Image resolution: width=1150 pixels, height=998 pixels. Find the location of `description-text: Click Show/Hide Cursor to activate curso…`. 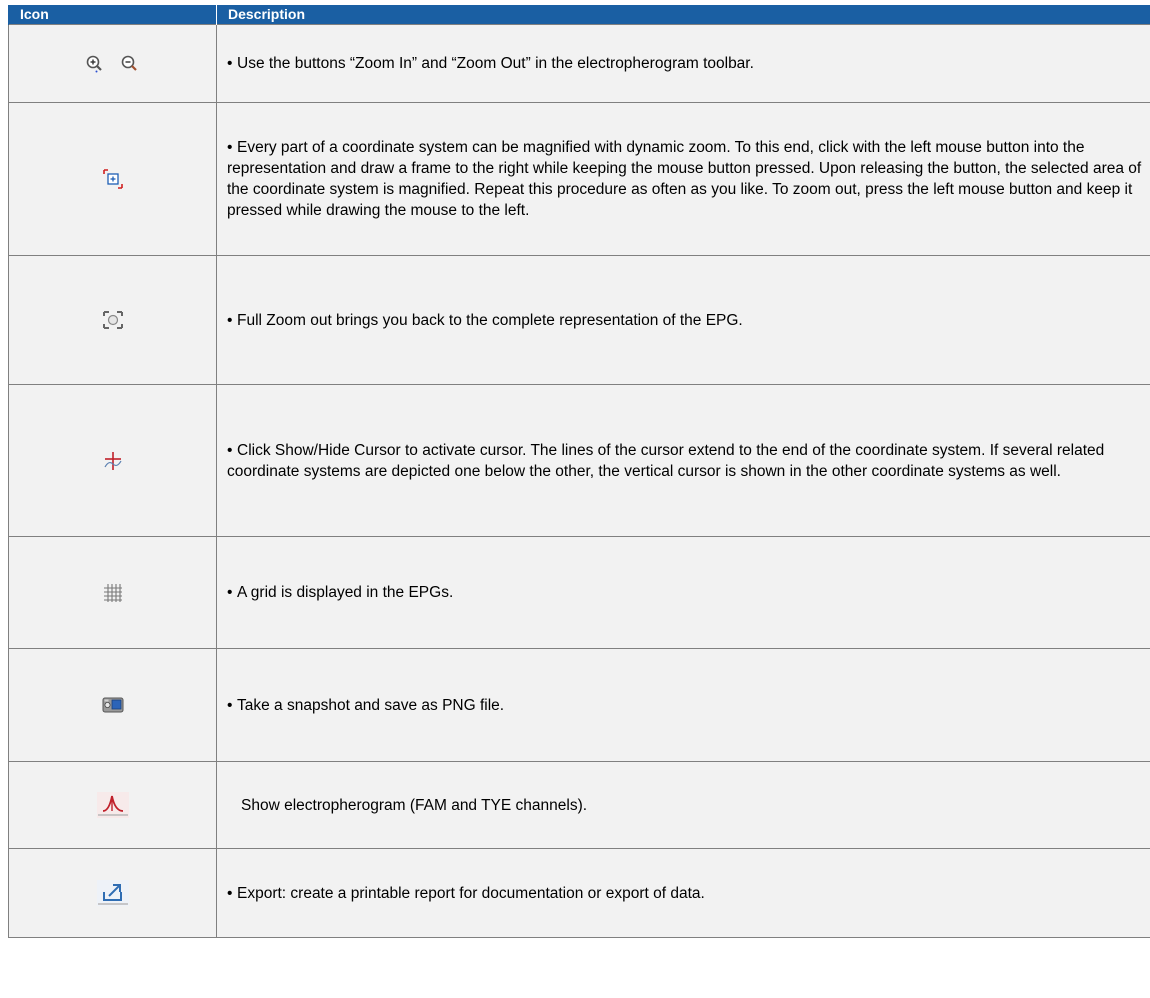

description-text: Click Show/Hide Cursor to activate curso… is located at coordinates (684, 461).